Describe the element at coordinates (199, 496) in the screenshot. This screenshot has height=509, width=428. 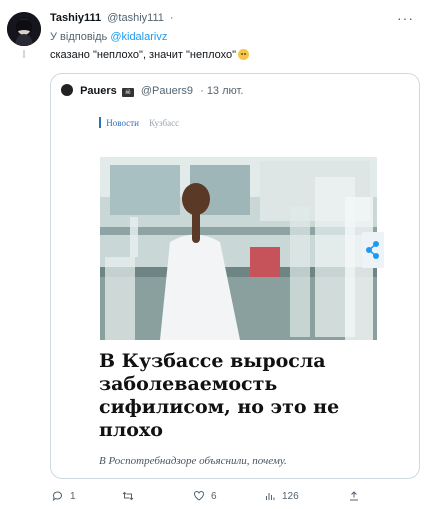
I see `heart-icon` at that location.